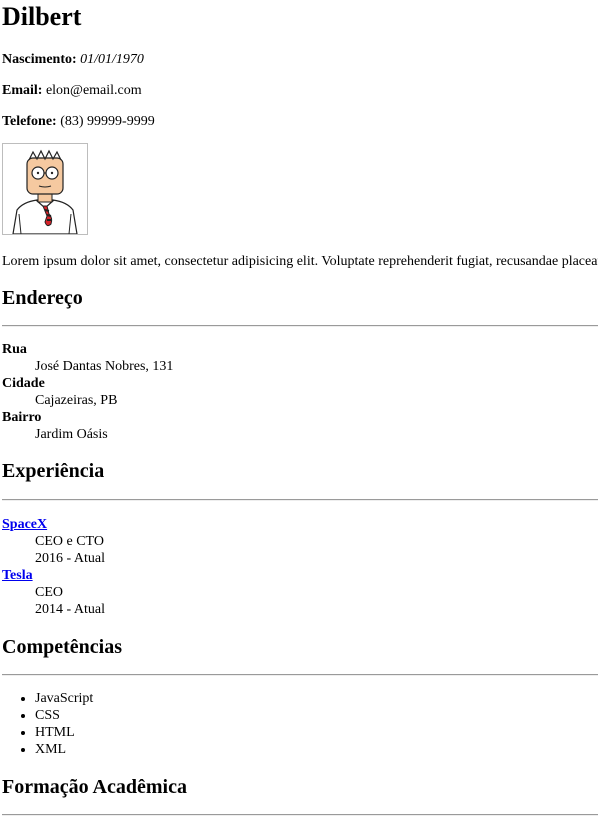 This screenshot has height=818, width=598. What do you see at coordinates (42, 16) in the screenshot?
I see `person-name: Dilbert` at bounding box center [42, 16].